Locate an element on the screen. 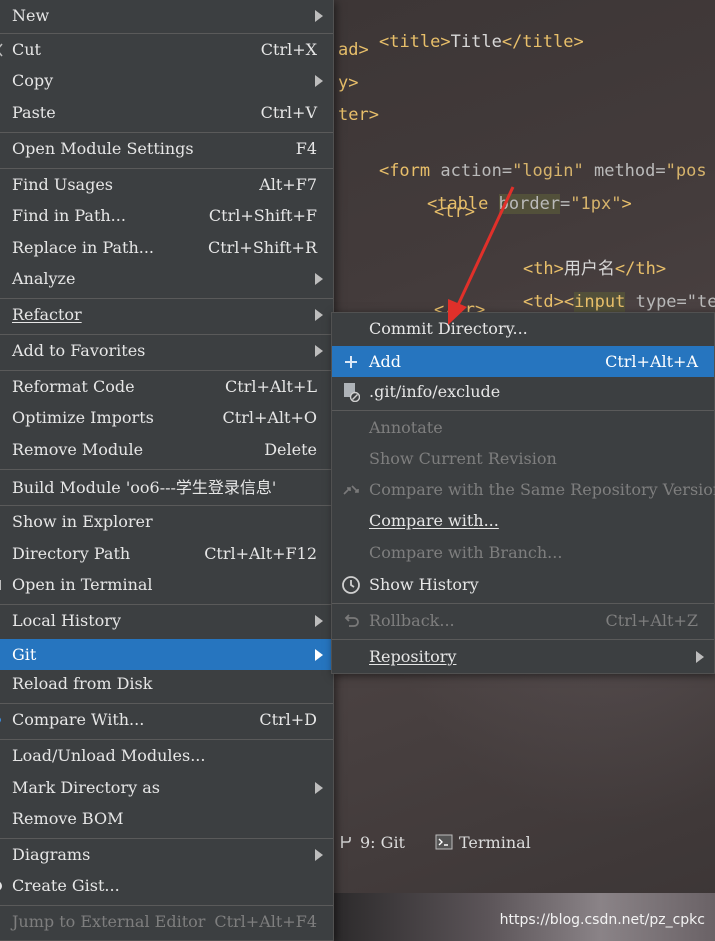  menu-item-analyze: Analyze is located at coordinates (166, 278).